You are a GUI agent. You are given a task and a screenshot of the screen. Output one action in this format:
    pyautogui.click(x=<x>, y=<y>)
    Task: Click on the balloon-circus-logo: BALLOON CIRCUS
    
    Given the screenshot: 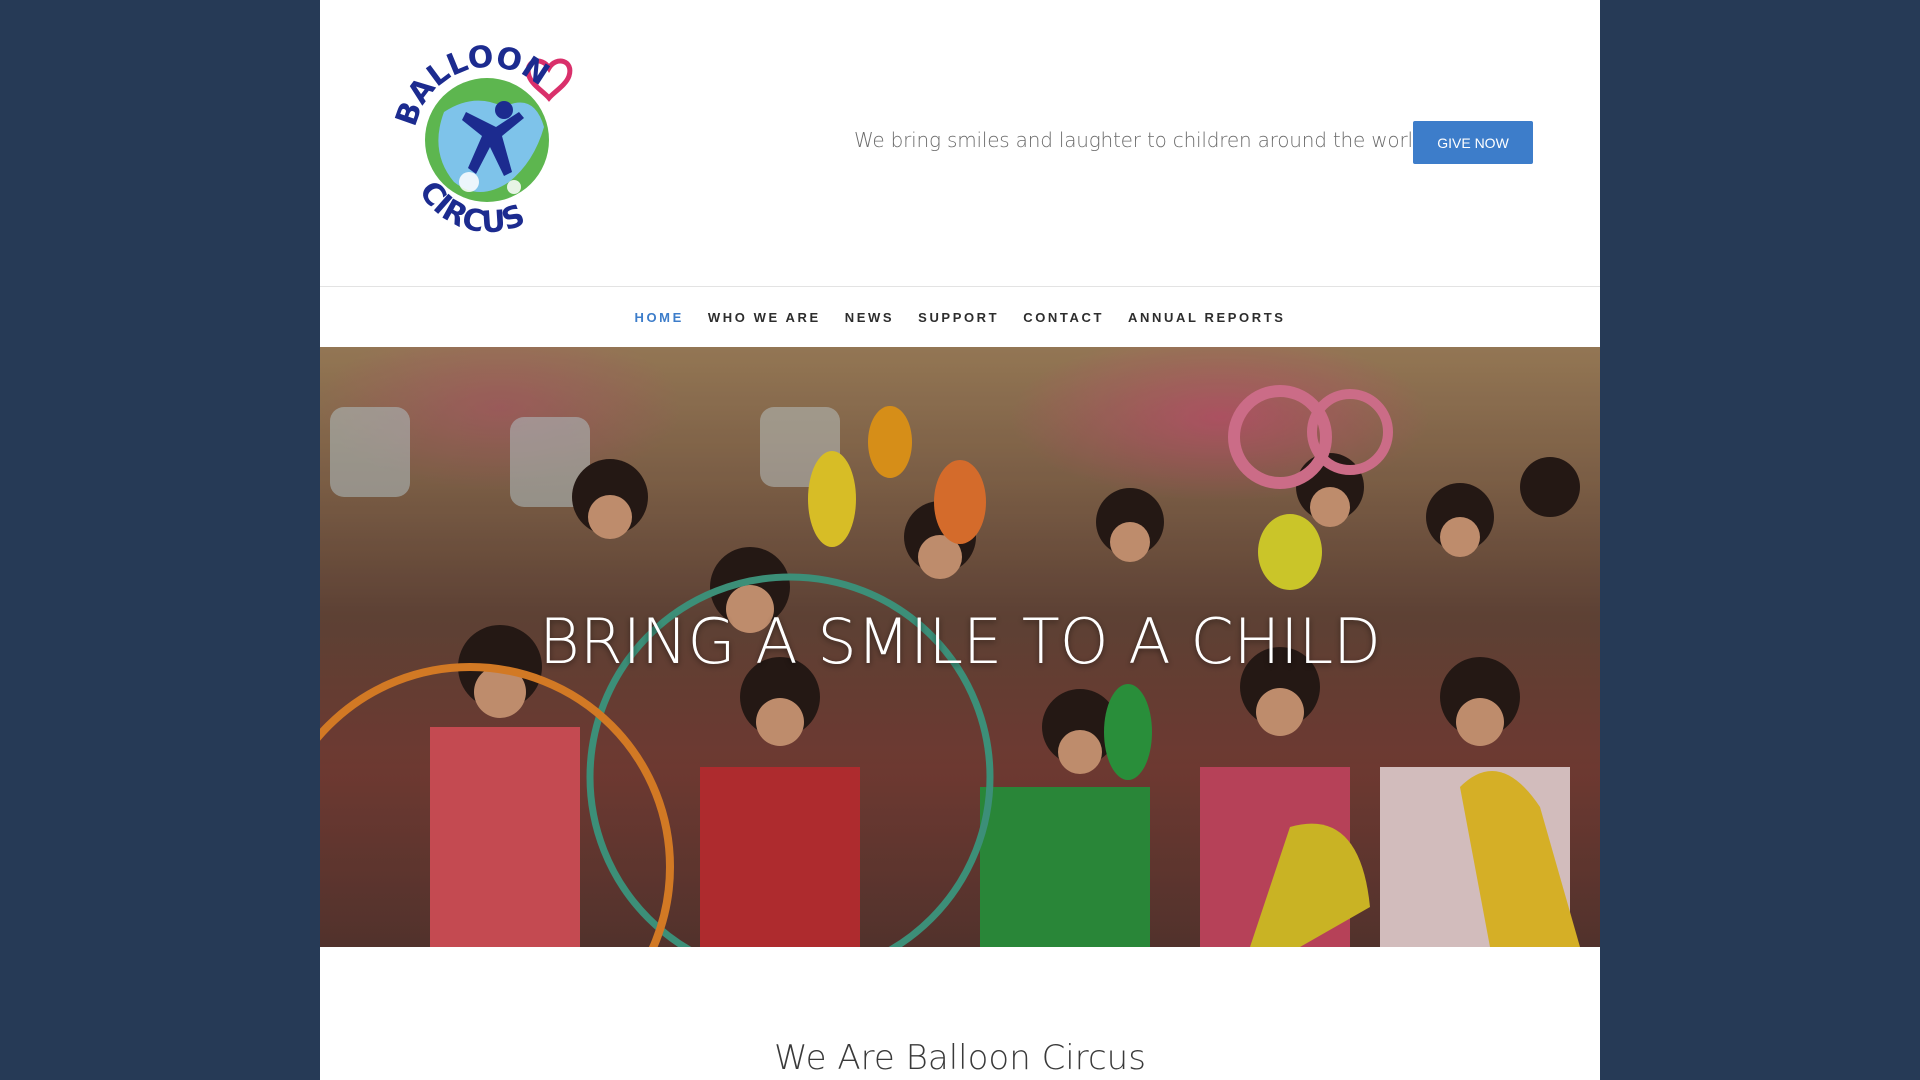 What is the action you would take?
    pyautogui.click(x=489, y=140)
    